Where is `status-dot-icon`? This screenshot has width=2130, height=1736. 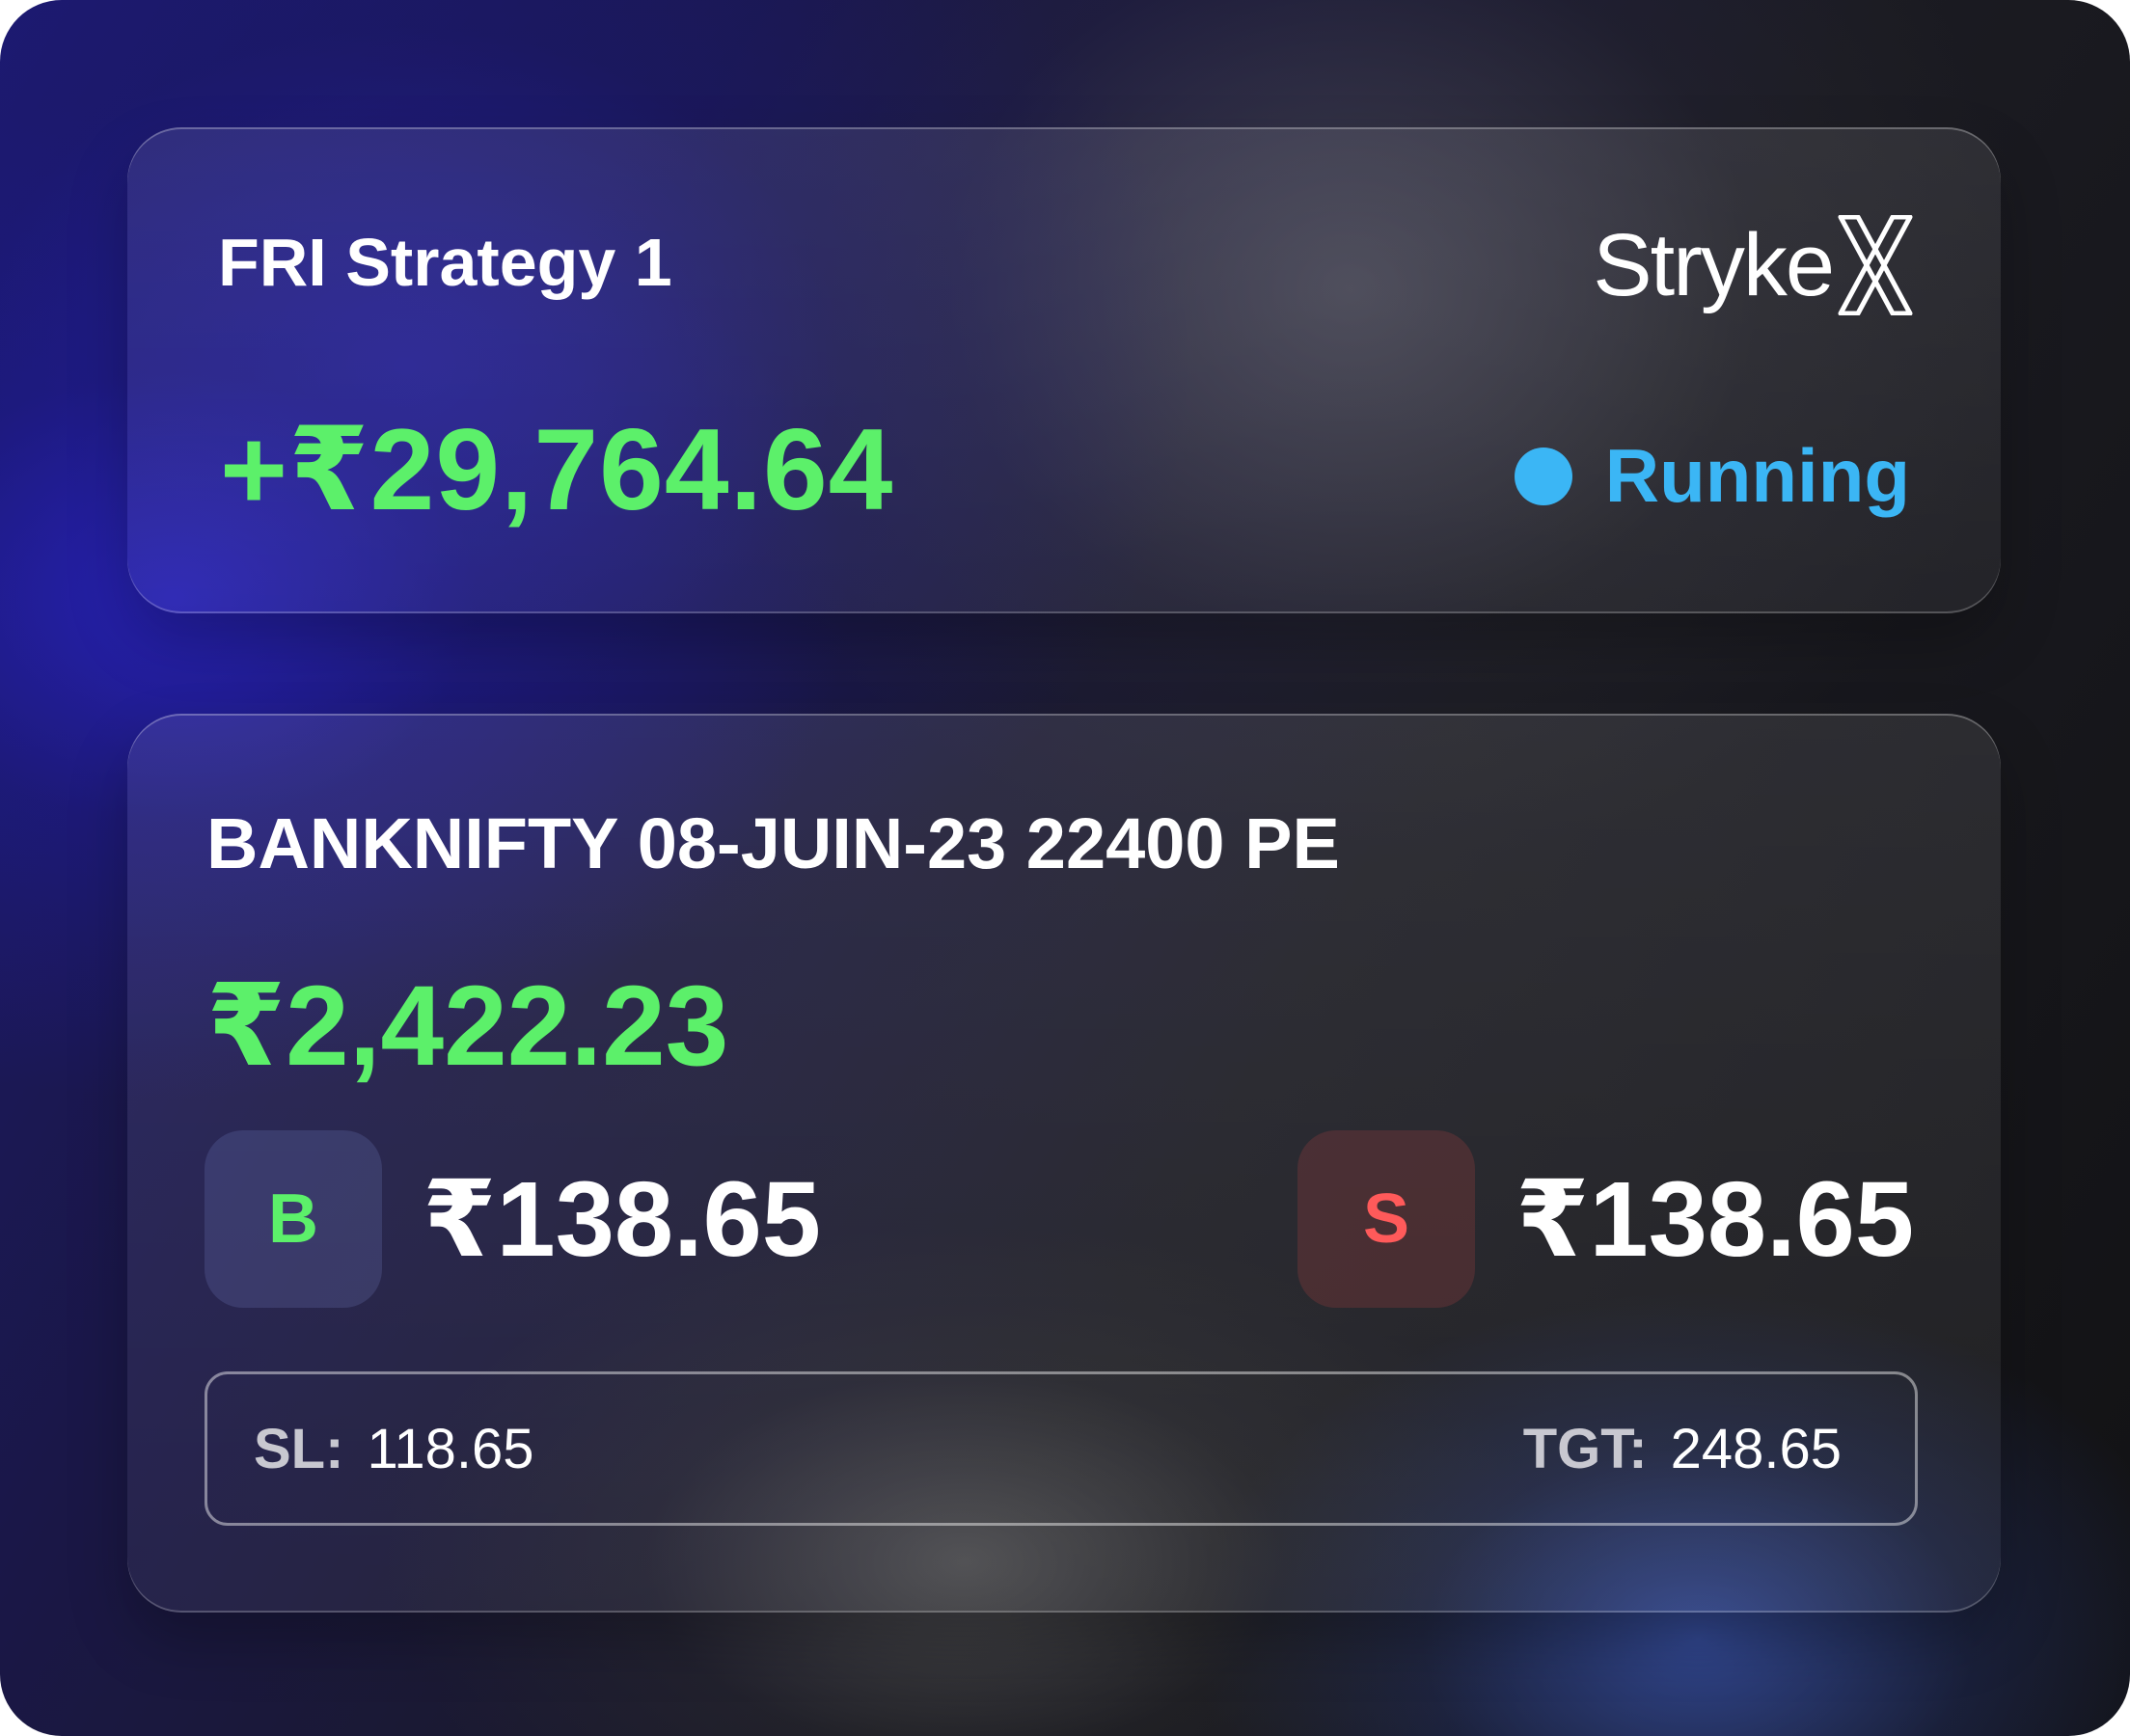
status-dot-icon is located at coordinates (1543, 476).